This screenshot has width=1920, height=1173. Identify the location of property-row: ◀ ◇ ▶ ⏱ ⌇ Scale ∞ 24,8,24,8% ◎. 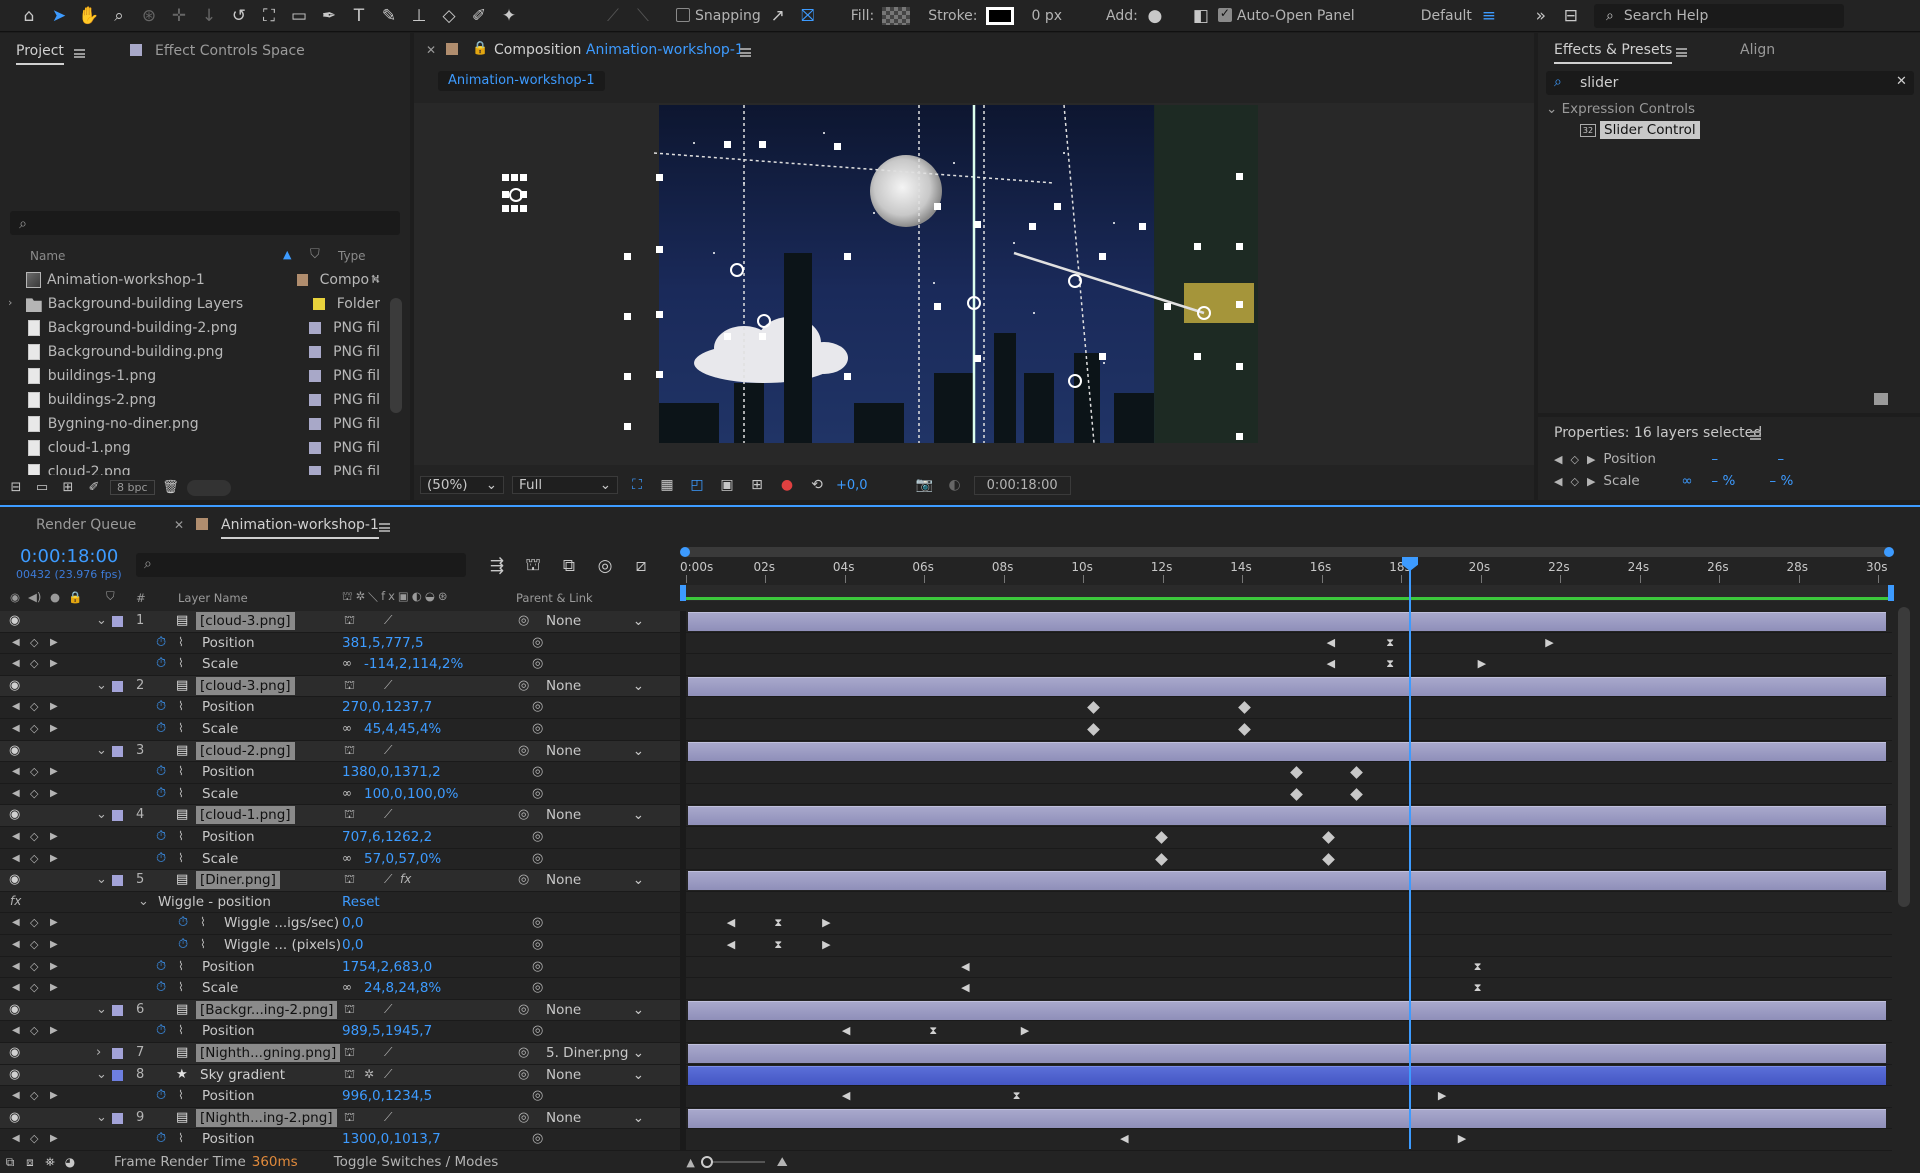
(340, 989).